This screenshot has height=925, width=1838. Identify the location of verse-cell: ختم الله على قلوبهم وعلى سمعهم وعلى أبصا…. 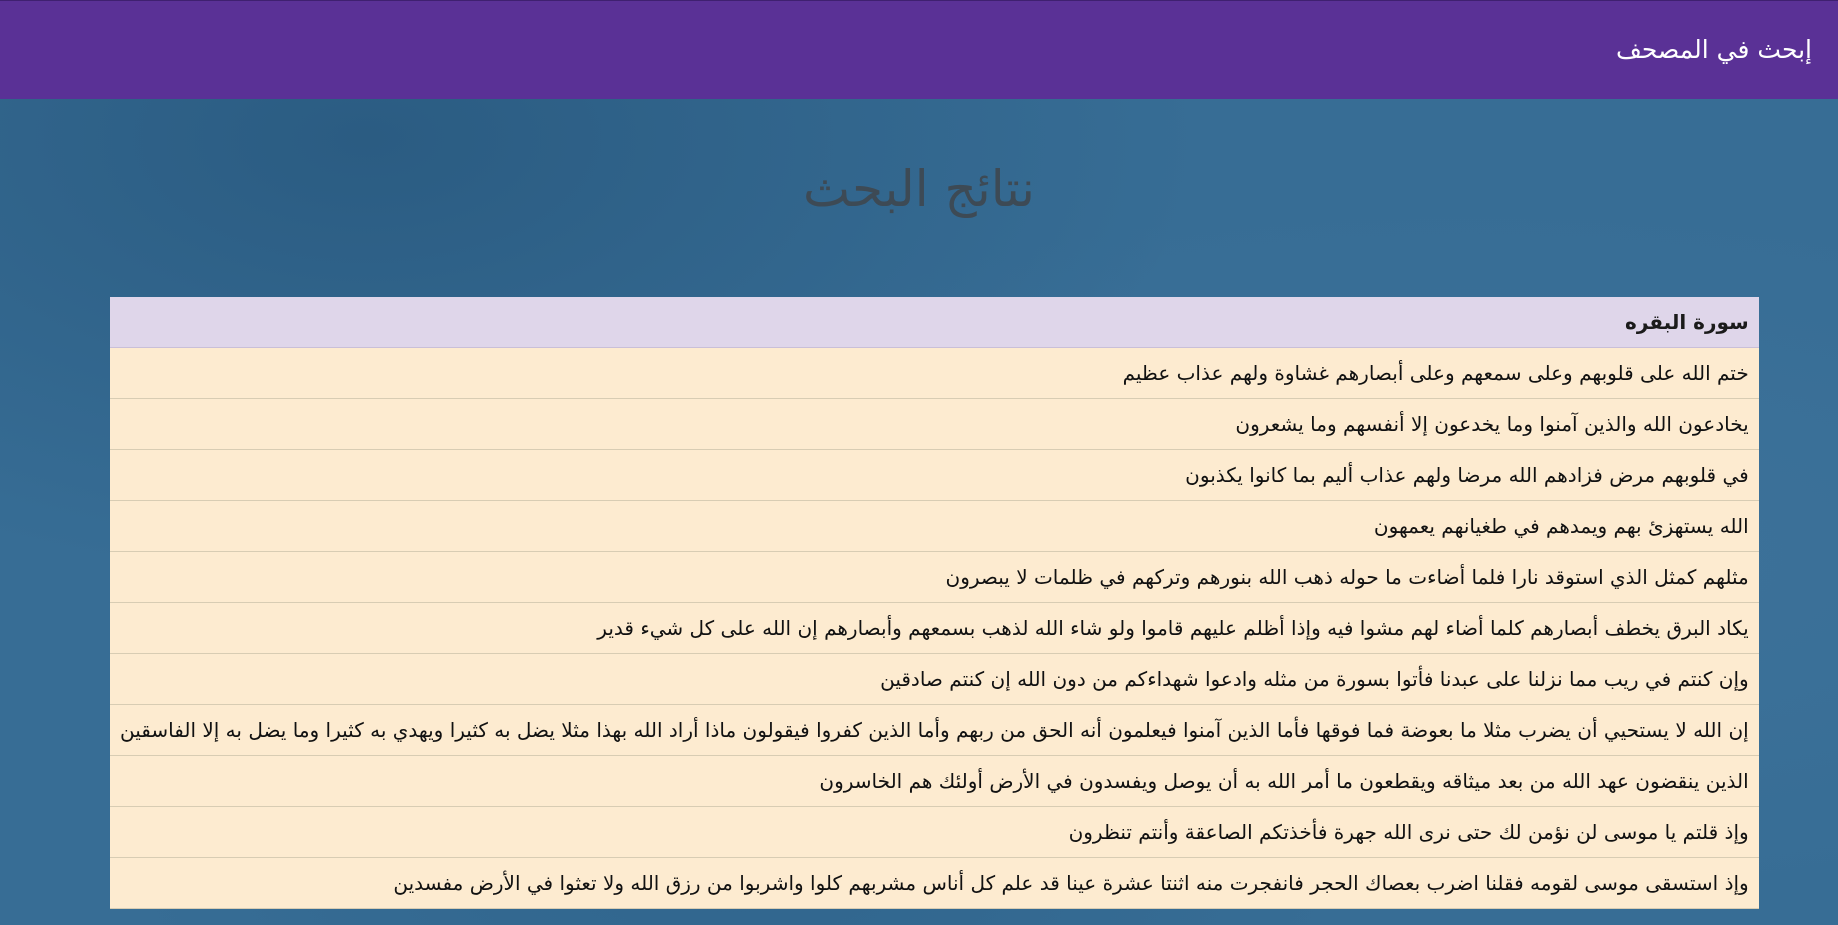
(934, 373).